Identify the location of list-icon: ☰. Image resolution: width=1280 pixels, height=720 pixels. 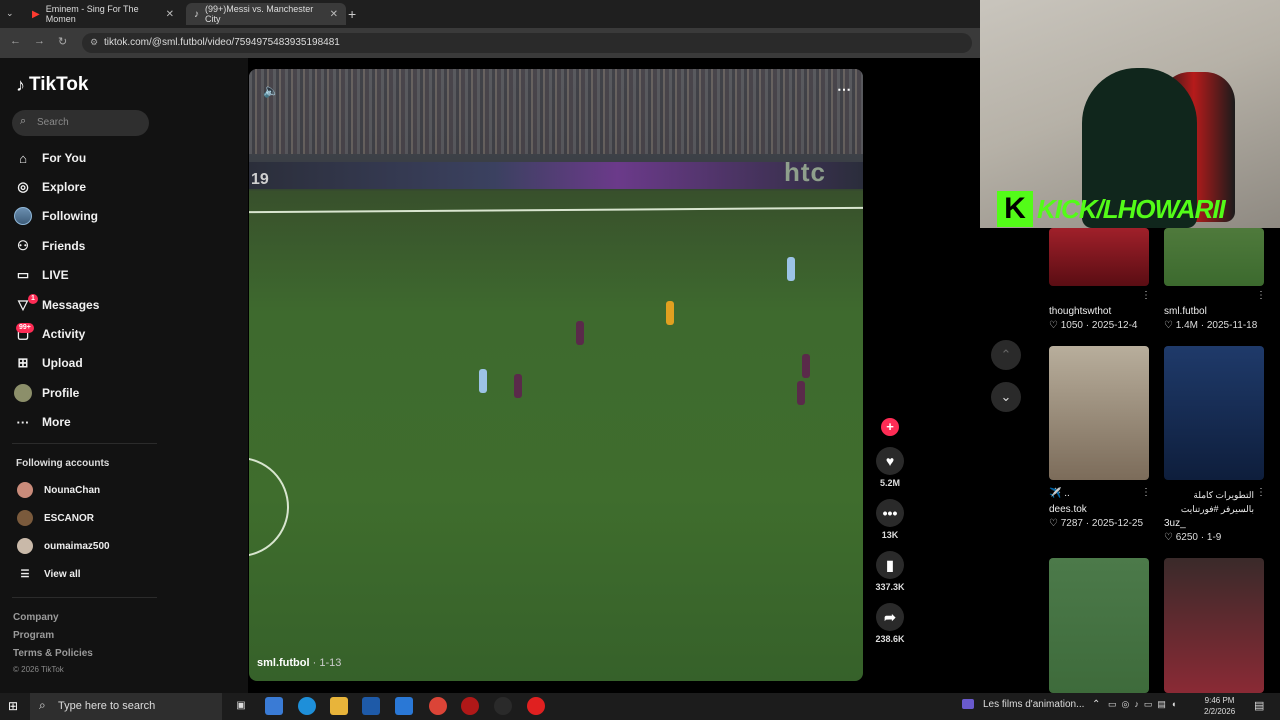
(25, 574).